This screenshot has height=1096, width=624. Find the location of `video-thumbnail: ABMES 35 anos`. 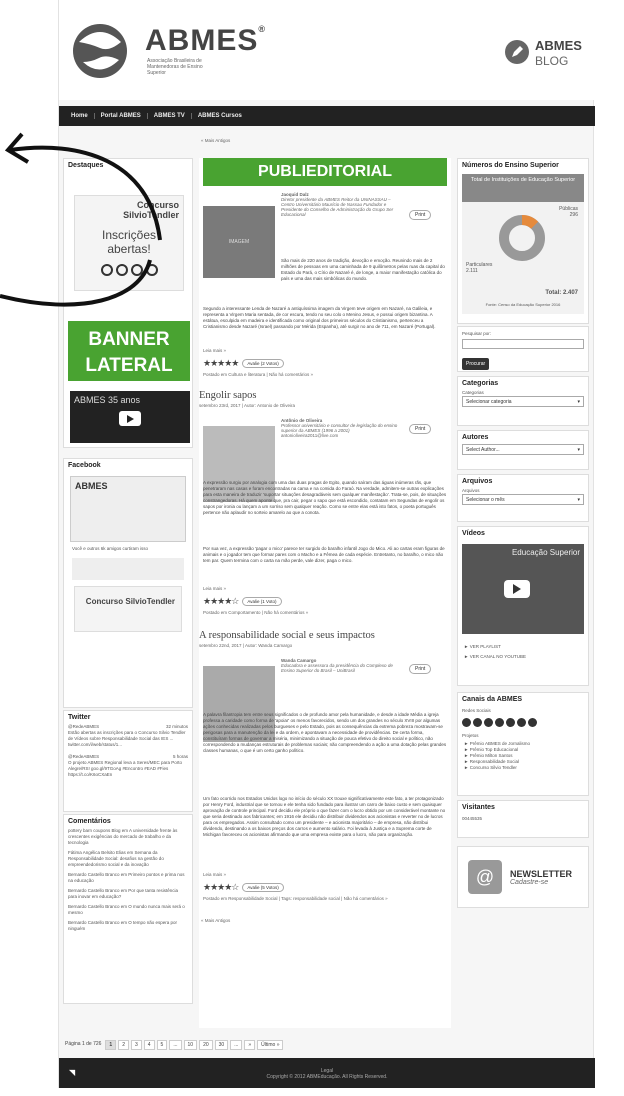

video-thumbnail: ABMES 35 anos is located at coordinates (130, 417).